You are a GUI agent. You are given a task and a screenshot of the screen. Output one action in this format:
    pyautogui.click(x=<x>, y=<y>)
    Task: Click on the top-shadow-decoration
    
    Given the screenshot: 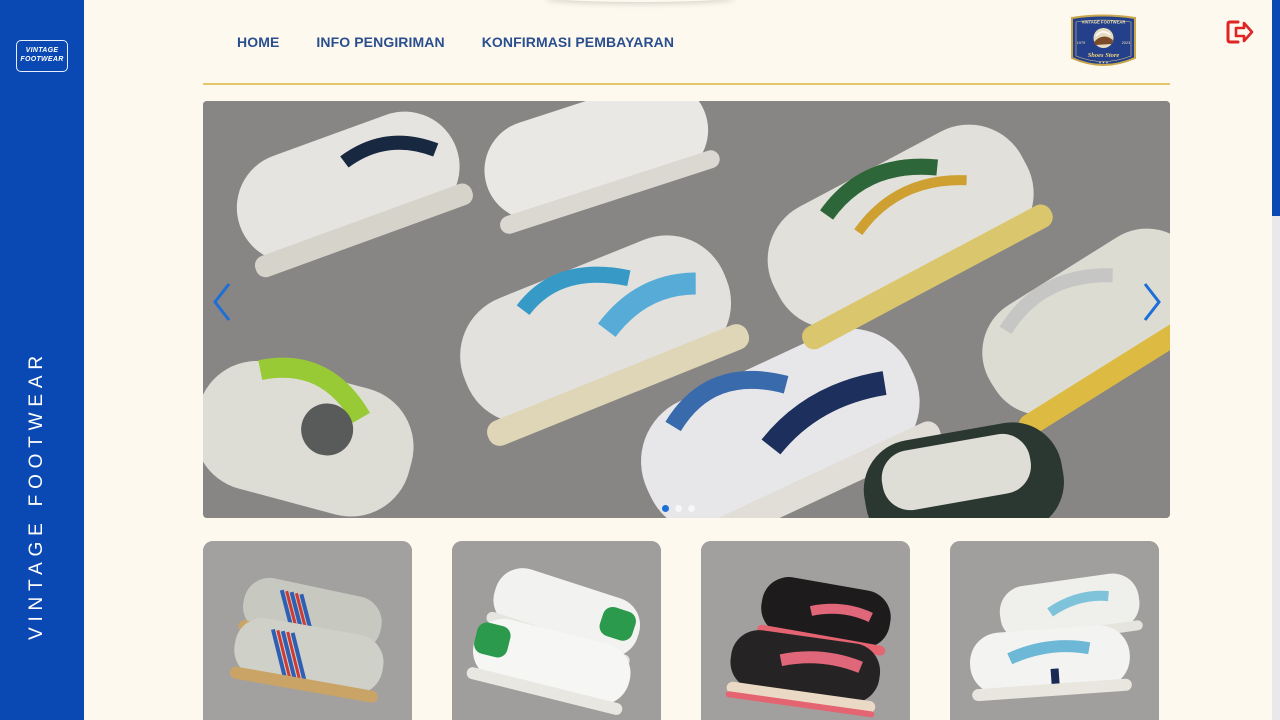 What is the action you would take?
    pyautogui.click(x=640, y=1)
    